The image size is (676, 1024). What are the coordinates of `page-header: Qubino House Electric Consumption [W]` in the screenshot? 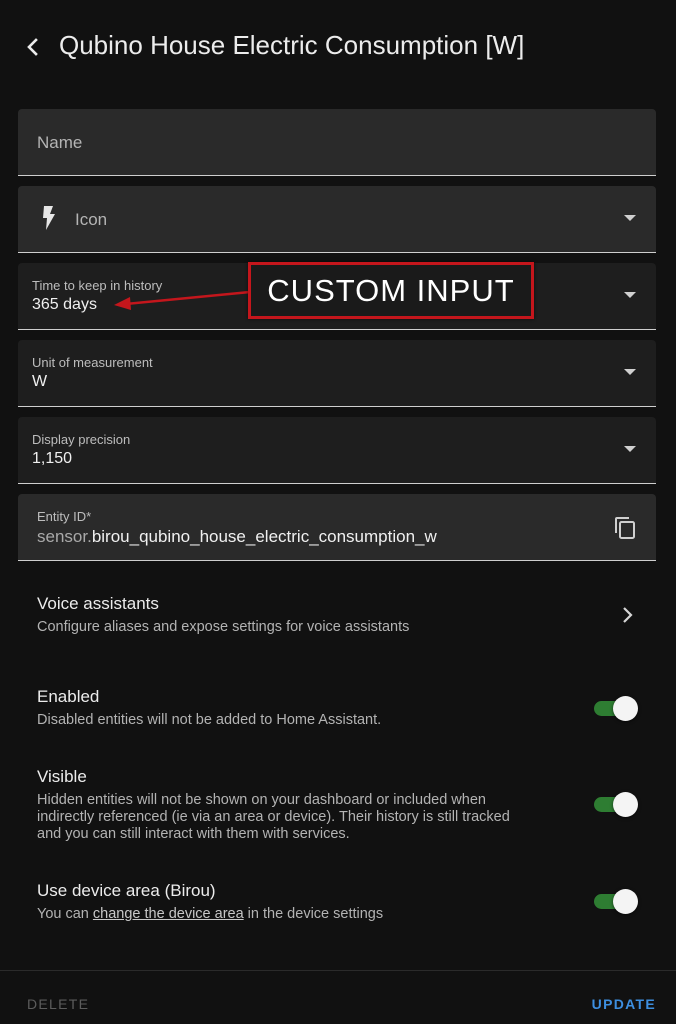 It's located at (338, 48).